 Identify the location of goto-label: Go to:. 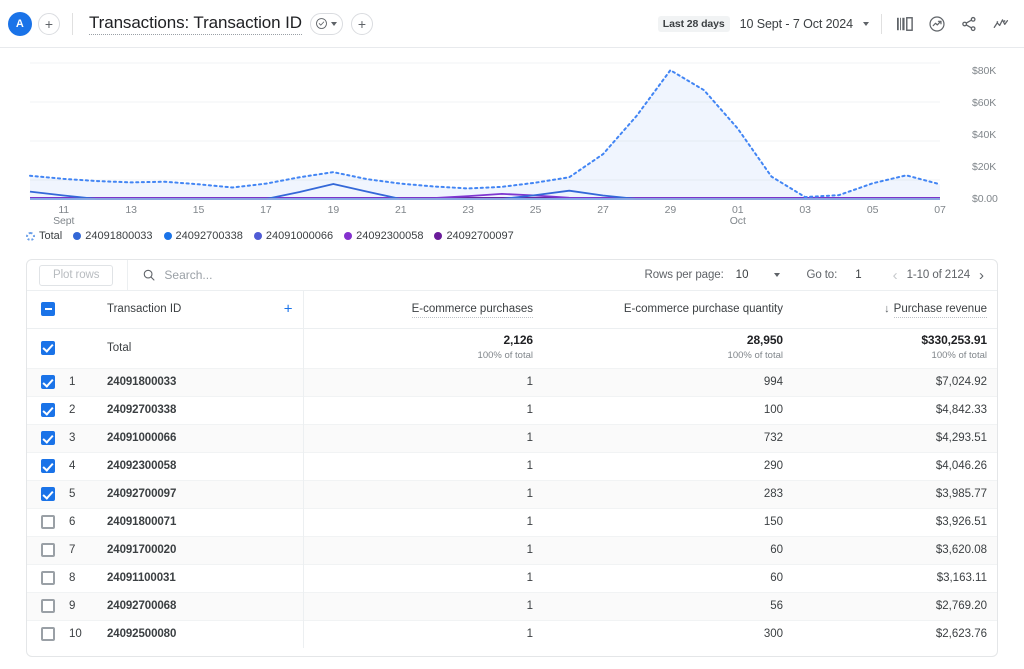
(822, 275).